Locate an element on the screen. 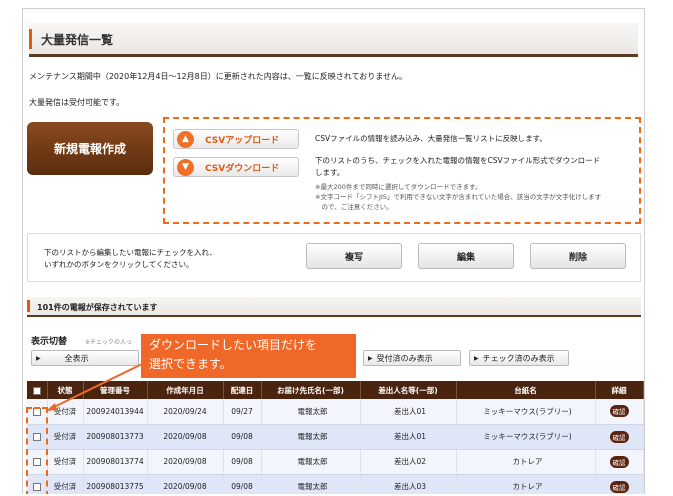  callout-arrow is located at coordinates (94, 387).